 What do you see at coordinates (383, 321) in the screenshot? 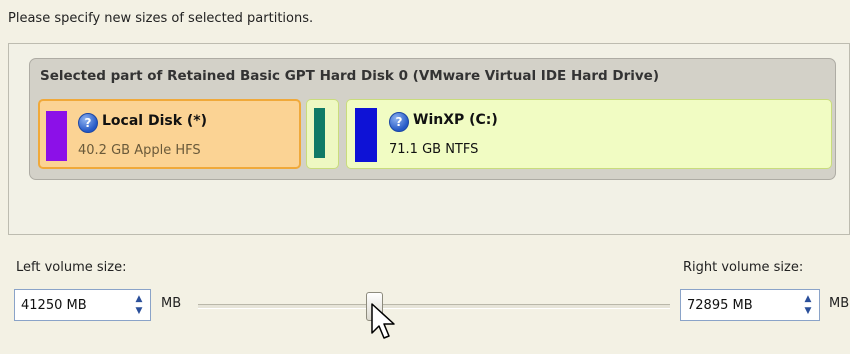
I see `mouse-pointer-icon` at bounding box center [383, 321].